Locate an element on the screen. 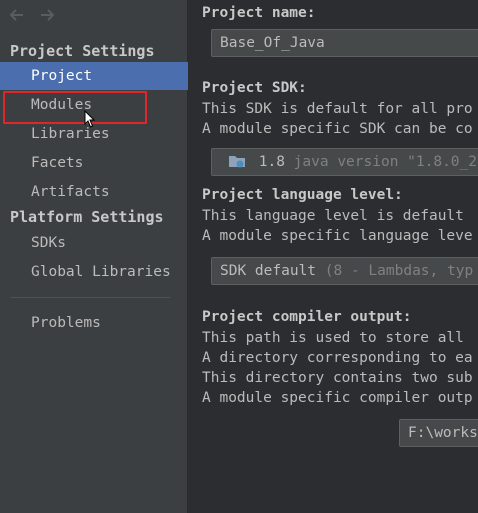 This screenshot has width=478, height=513. sidebar-item-sdks: SDKs is located at coordinates (94, 243).